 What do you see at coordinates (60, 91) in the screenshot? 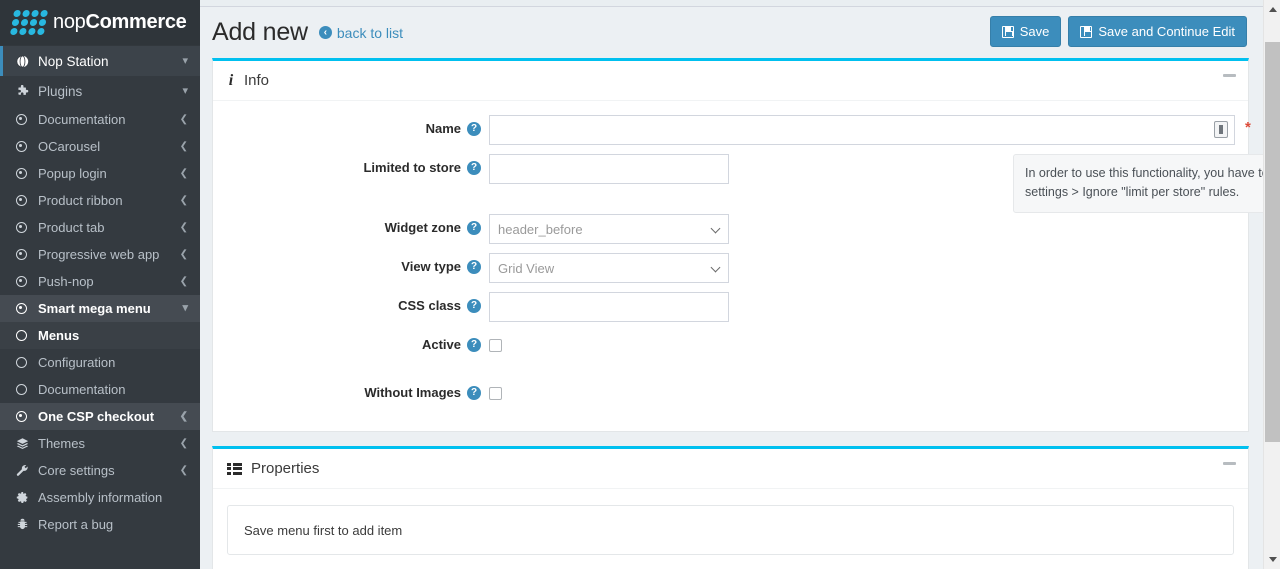
I see `sidebar-item-label: Plugins` at bounding box center [60, 91].